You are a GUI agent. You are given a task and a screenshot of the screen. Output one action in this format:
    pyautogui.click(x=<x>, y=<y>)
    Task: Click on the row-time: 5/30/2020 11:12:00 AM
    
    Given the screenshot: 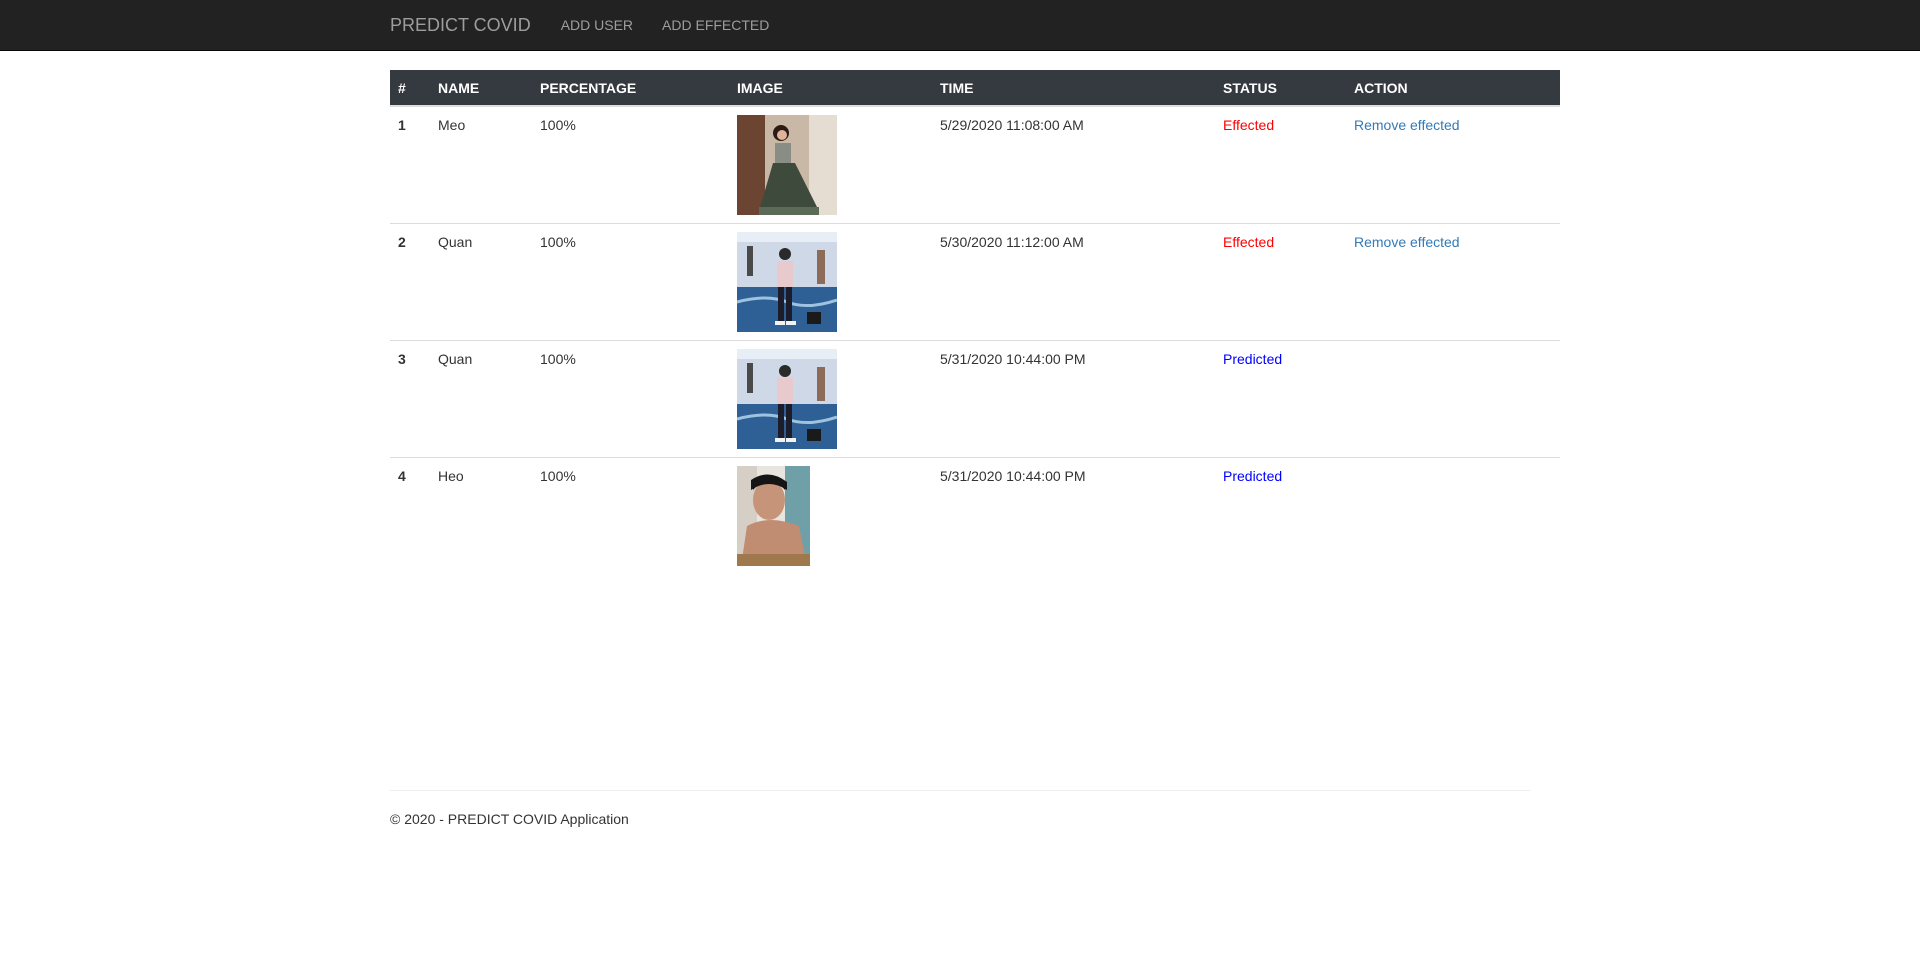 What is the action you would take?
    pyautogui.click(x=1073, y=282)
    